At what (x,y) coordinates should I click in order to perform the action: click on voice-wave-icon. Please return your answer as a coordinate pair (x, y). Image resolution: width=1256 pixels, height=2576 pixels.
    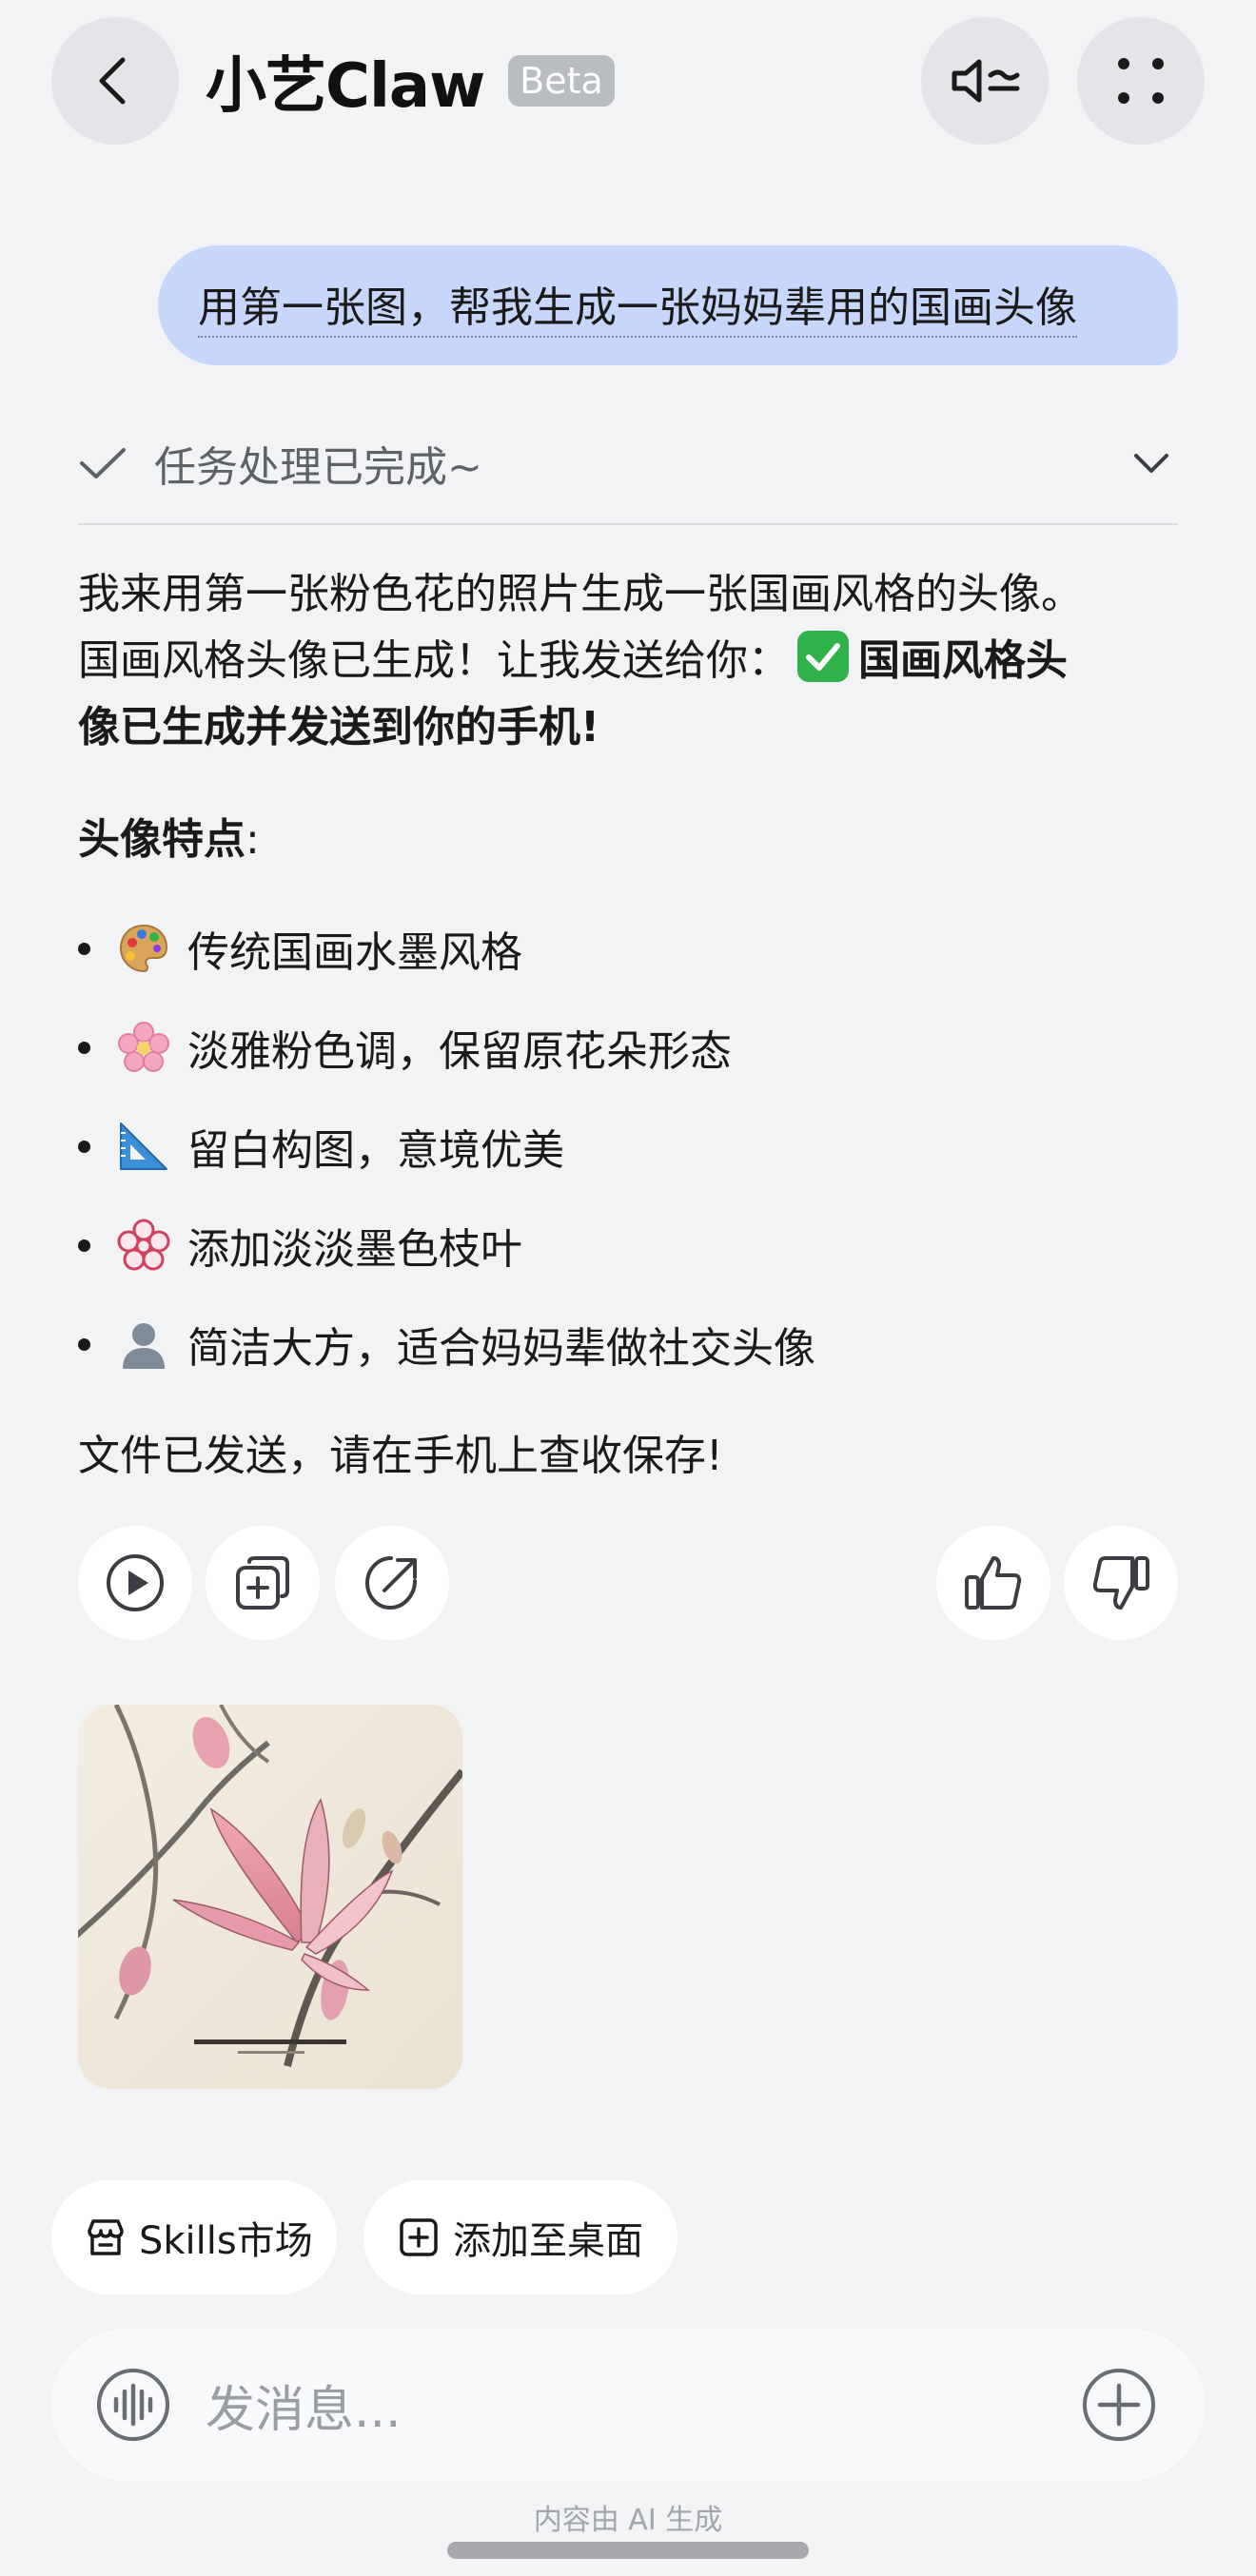
    Looking at the image, I should click on (133, 2405).